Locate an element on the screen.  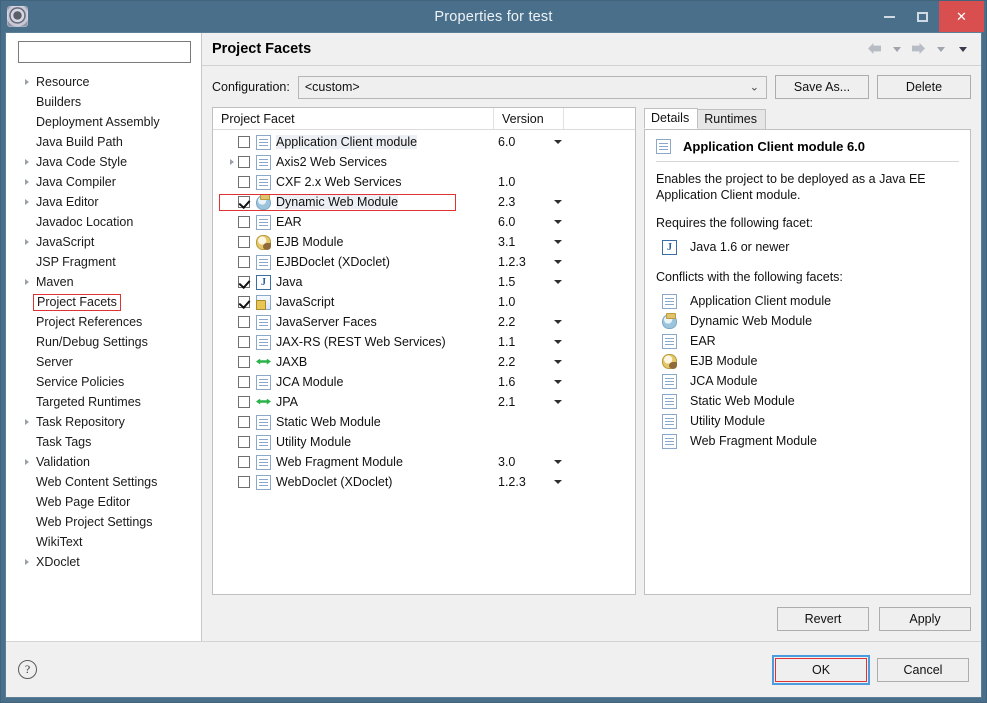
minimize-button is located at coordinates (889, 16).